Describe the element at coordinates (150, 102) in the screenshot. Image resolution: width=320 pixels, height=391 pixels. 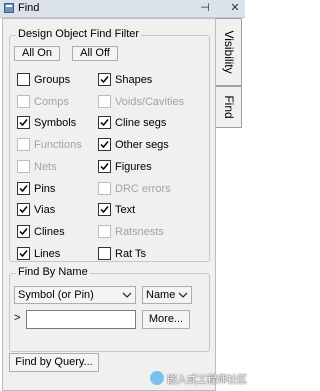
I see `checkbox-label: Voids/Cavities` at that location.